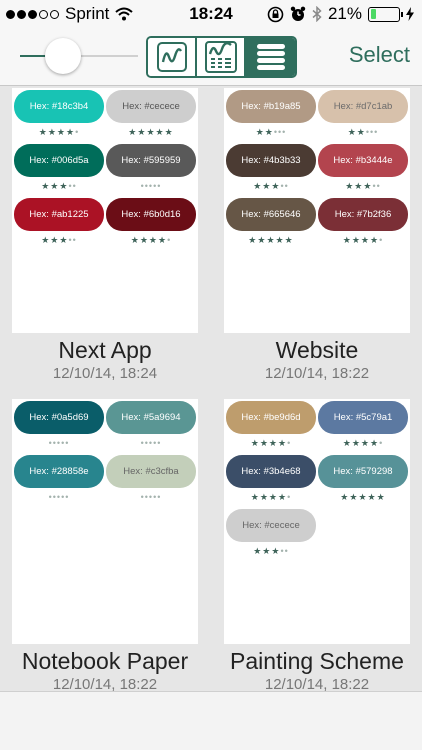 The height and width of the screenshot is (750, 422). I want to click on color-swatch: Hex: #006d5a, so click(59, 160).